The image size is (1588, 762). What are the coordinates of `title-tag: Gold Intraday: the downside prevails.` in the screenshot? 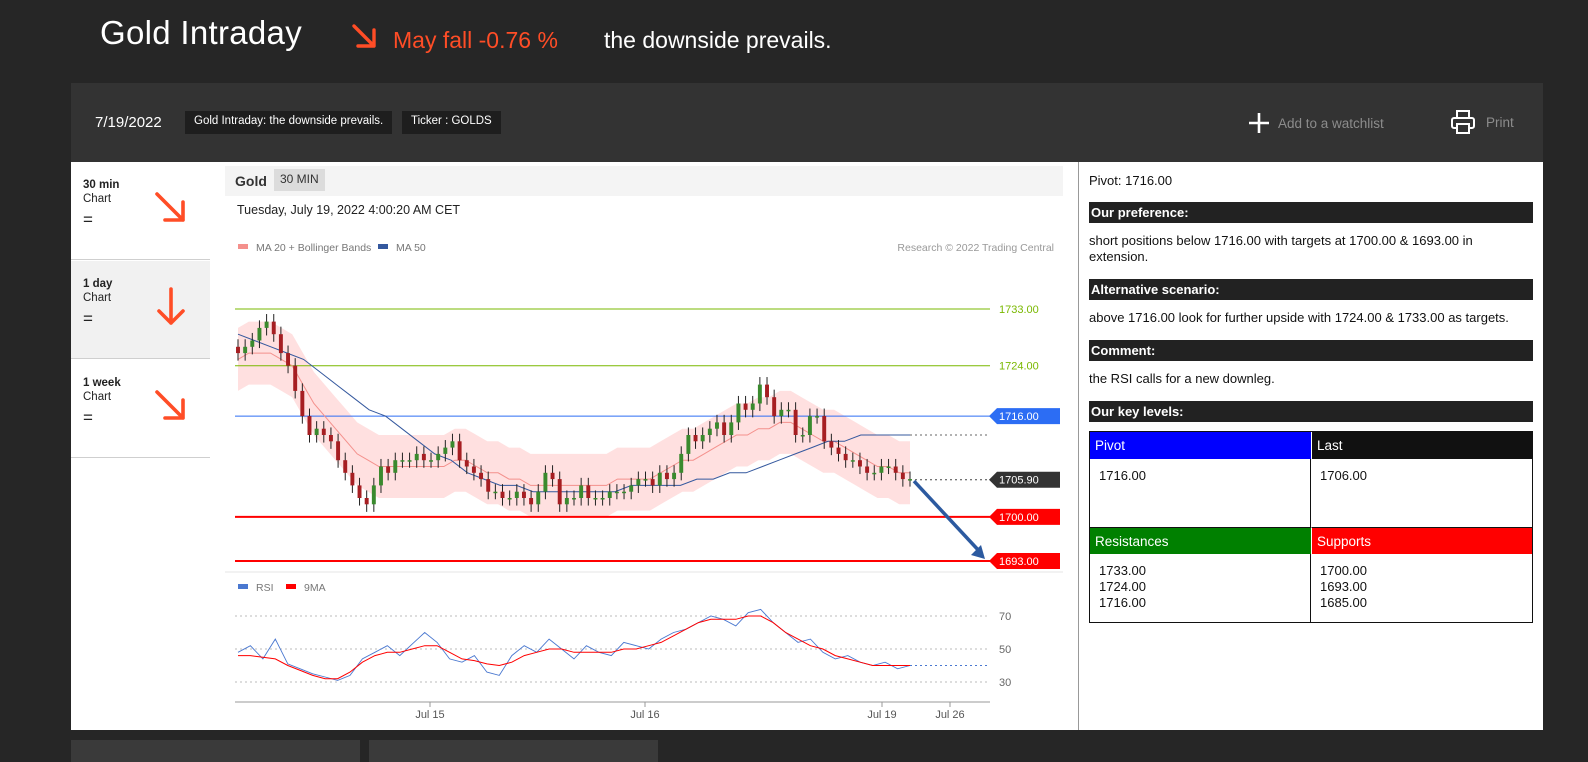 It's located at (289, 122).